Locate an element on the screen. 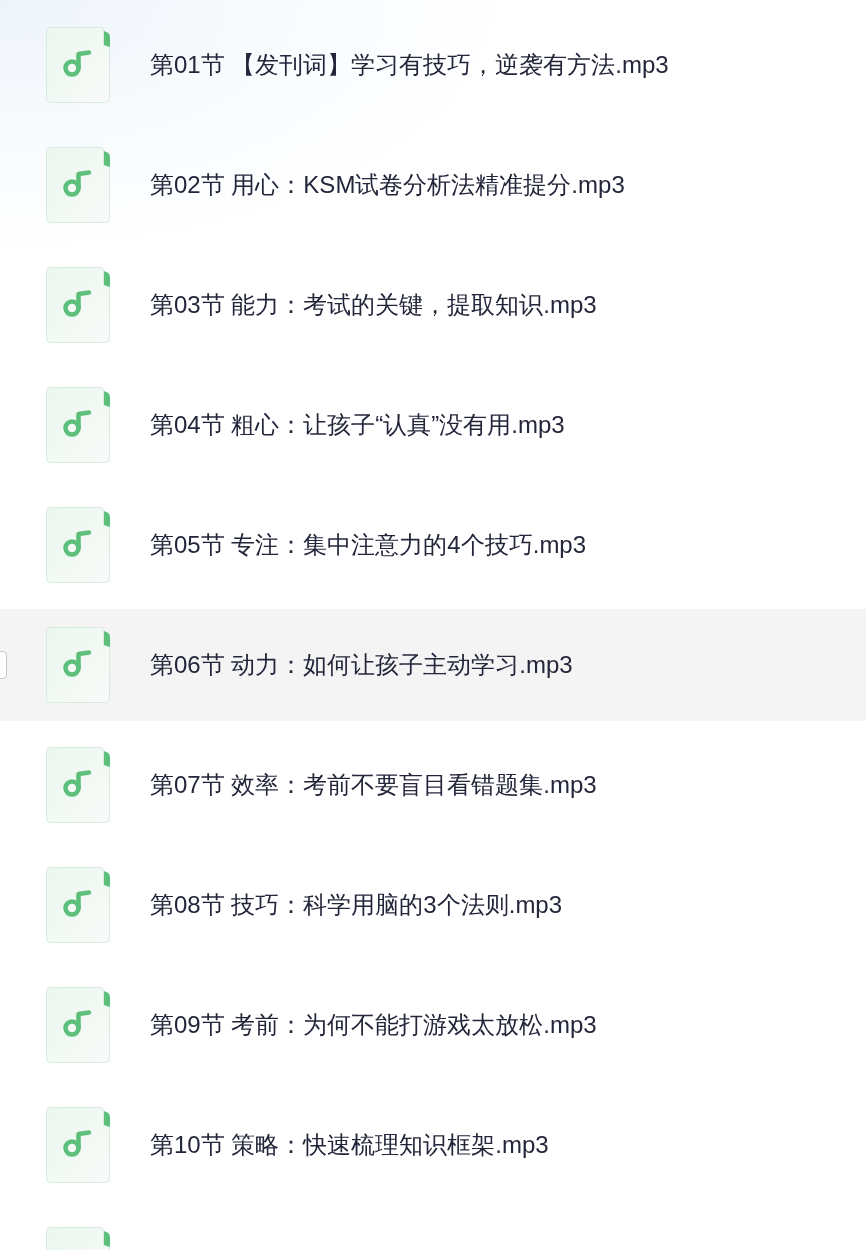  file-row: 第10节 策略：快速梳理知识框架.mp3 is located at coordinates (433, 1145).